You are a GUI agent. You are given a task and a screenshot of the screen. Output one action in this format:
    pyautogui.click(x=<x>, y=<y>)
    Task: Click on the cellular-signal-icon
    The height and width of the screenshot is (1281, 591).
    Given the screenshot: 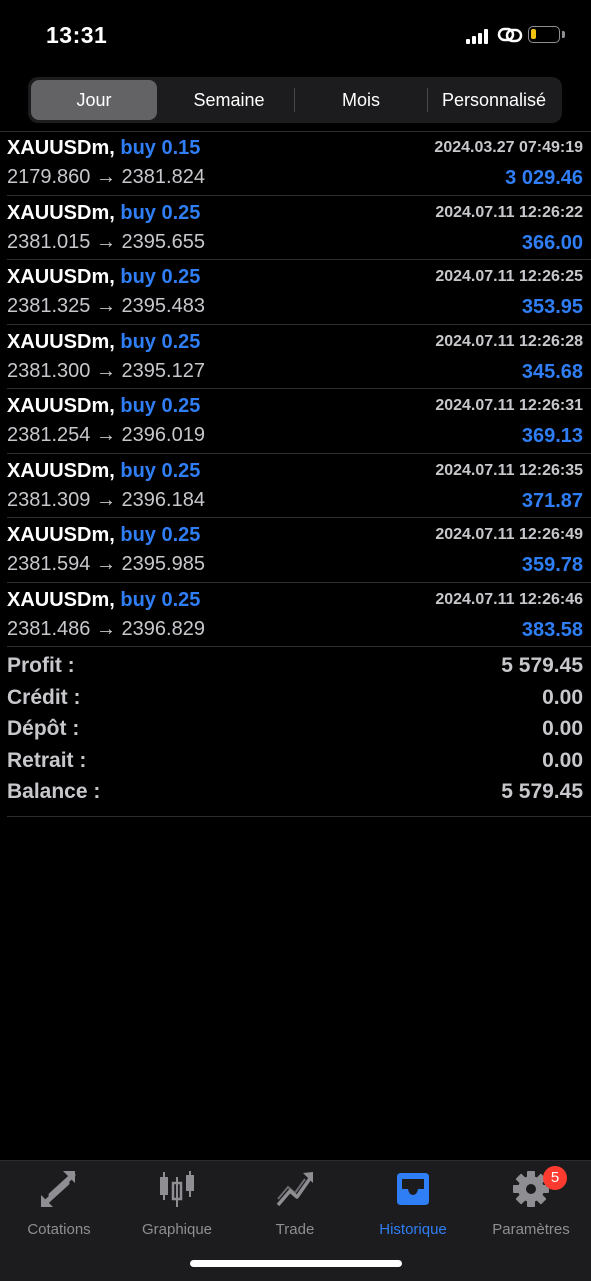 What is the action you would take?
    pyautogui.click(x=479, y=36)
    